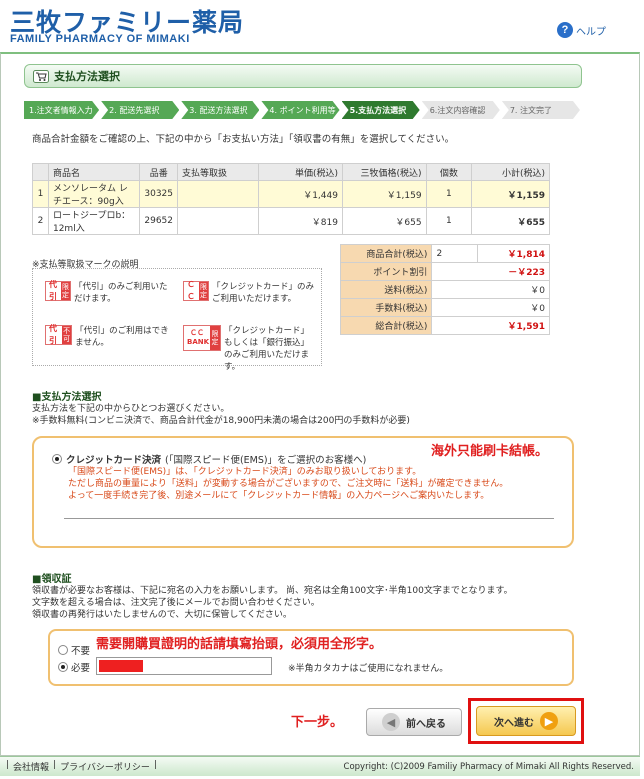 This screenshot has height=779, width=644. I want to click on step-4: 4. ポイント利用等, so click(300, 110).